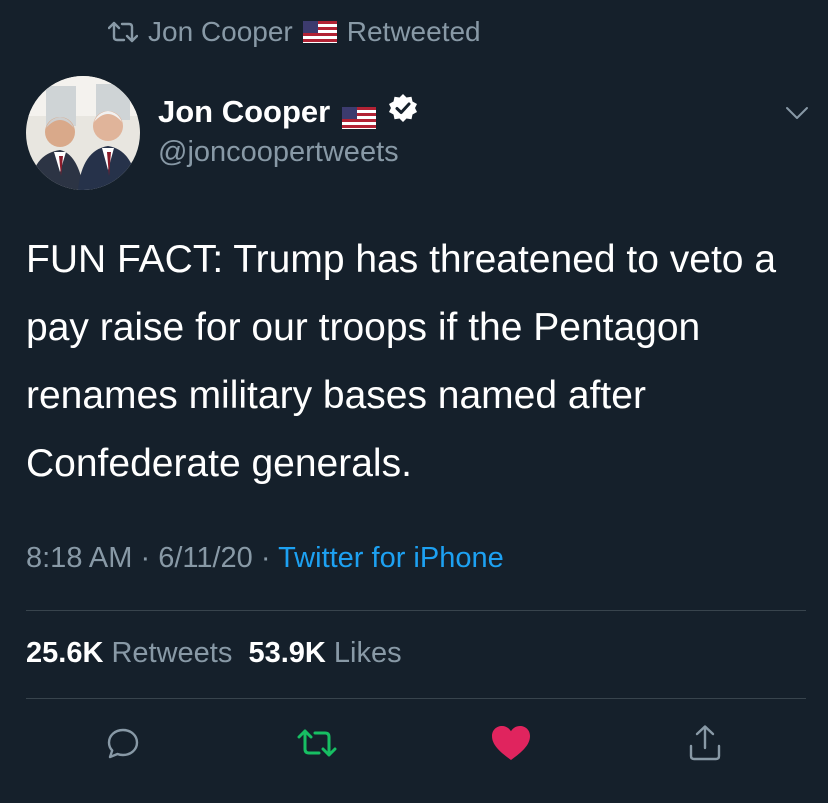 This screenshot has width=828, height=803. What do you see at coordinates (244, 112) in the screenshot?
I see `author-name: Jon Cooper` at bounding box center [244, 112].